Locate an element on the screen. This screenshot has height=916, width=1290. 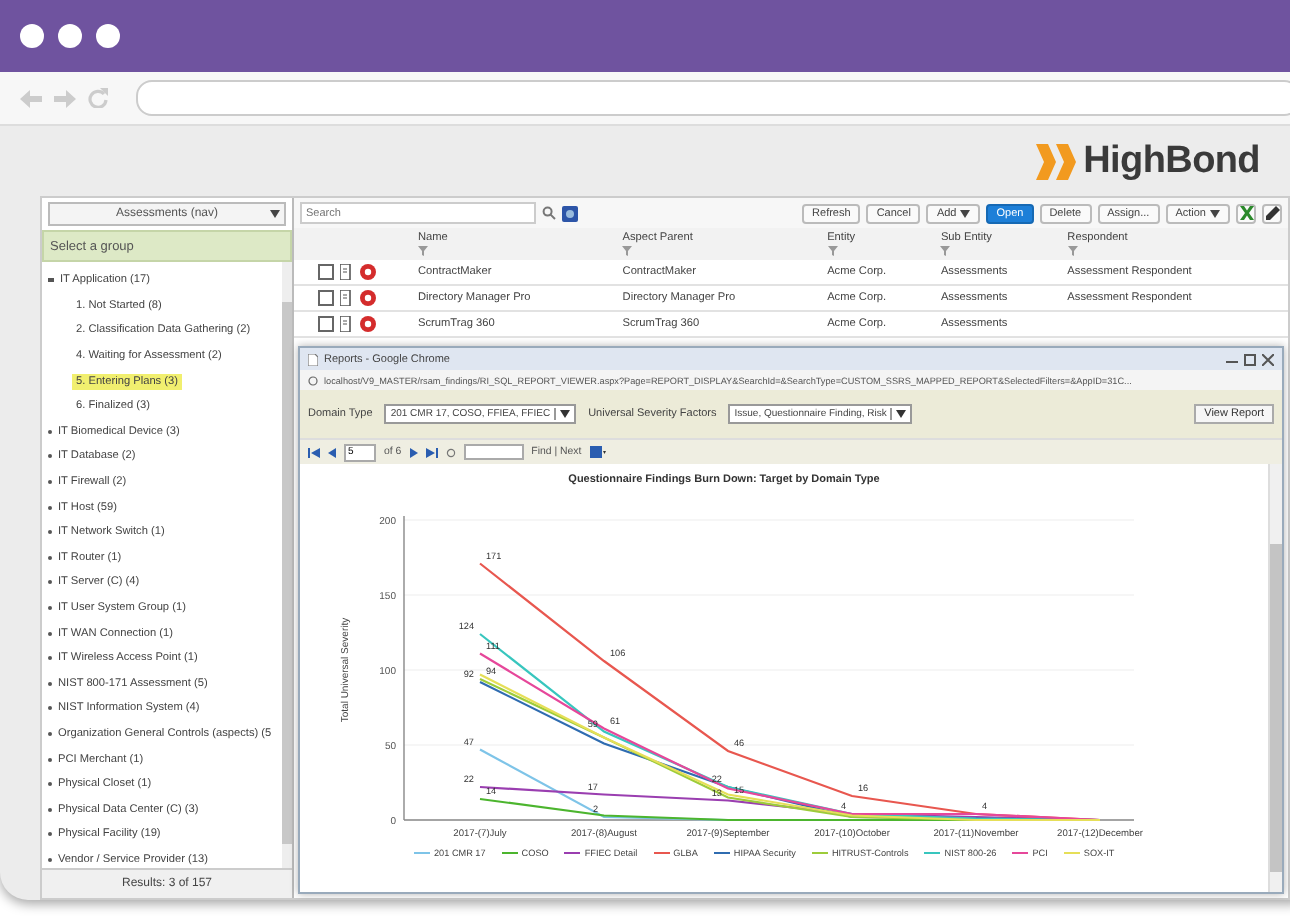
maximize-icon is located at coordinates (1250, 359).